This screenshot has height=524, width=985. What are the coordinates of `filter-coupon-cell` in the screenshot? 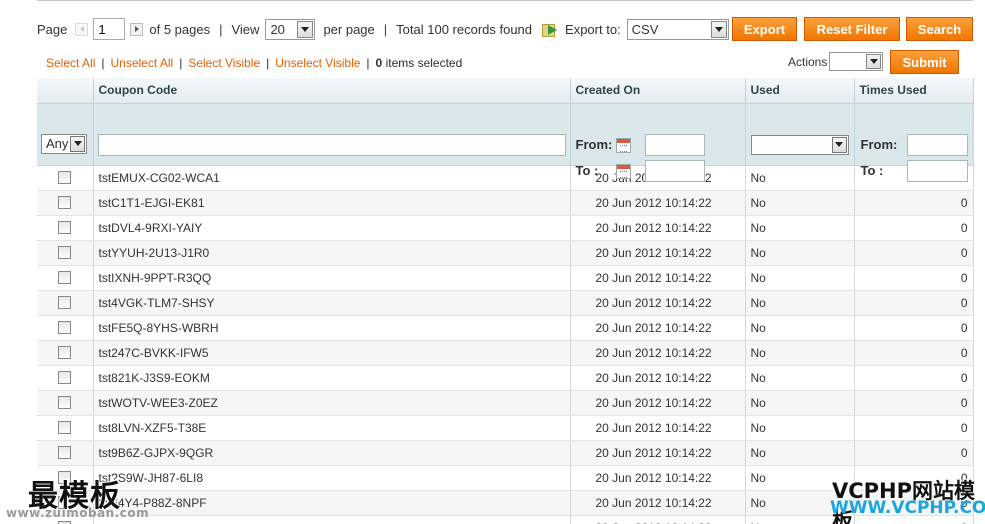 It's located at (332, 134).